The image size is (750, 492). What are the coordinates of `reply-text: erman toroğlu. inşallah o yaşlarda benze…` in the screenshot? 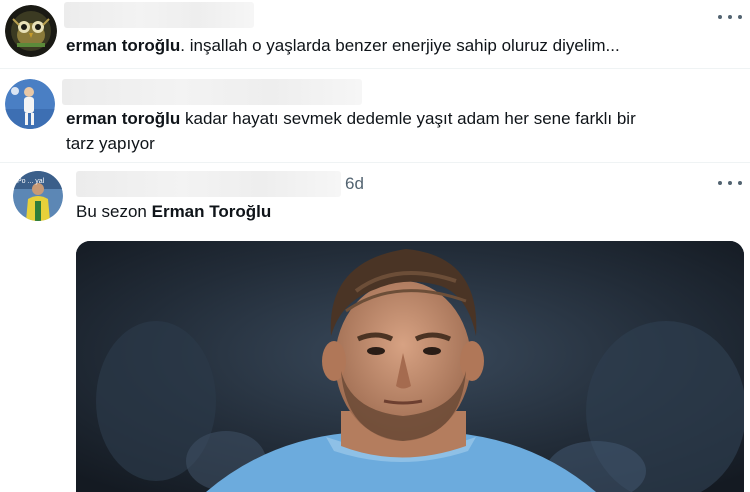 It's located at (343, 45).